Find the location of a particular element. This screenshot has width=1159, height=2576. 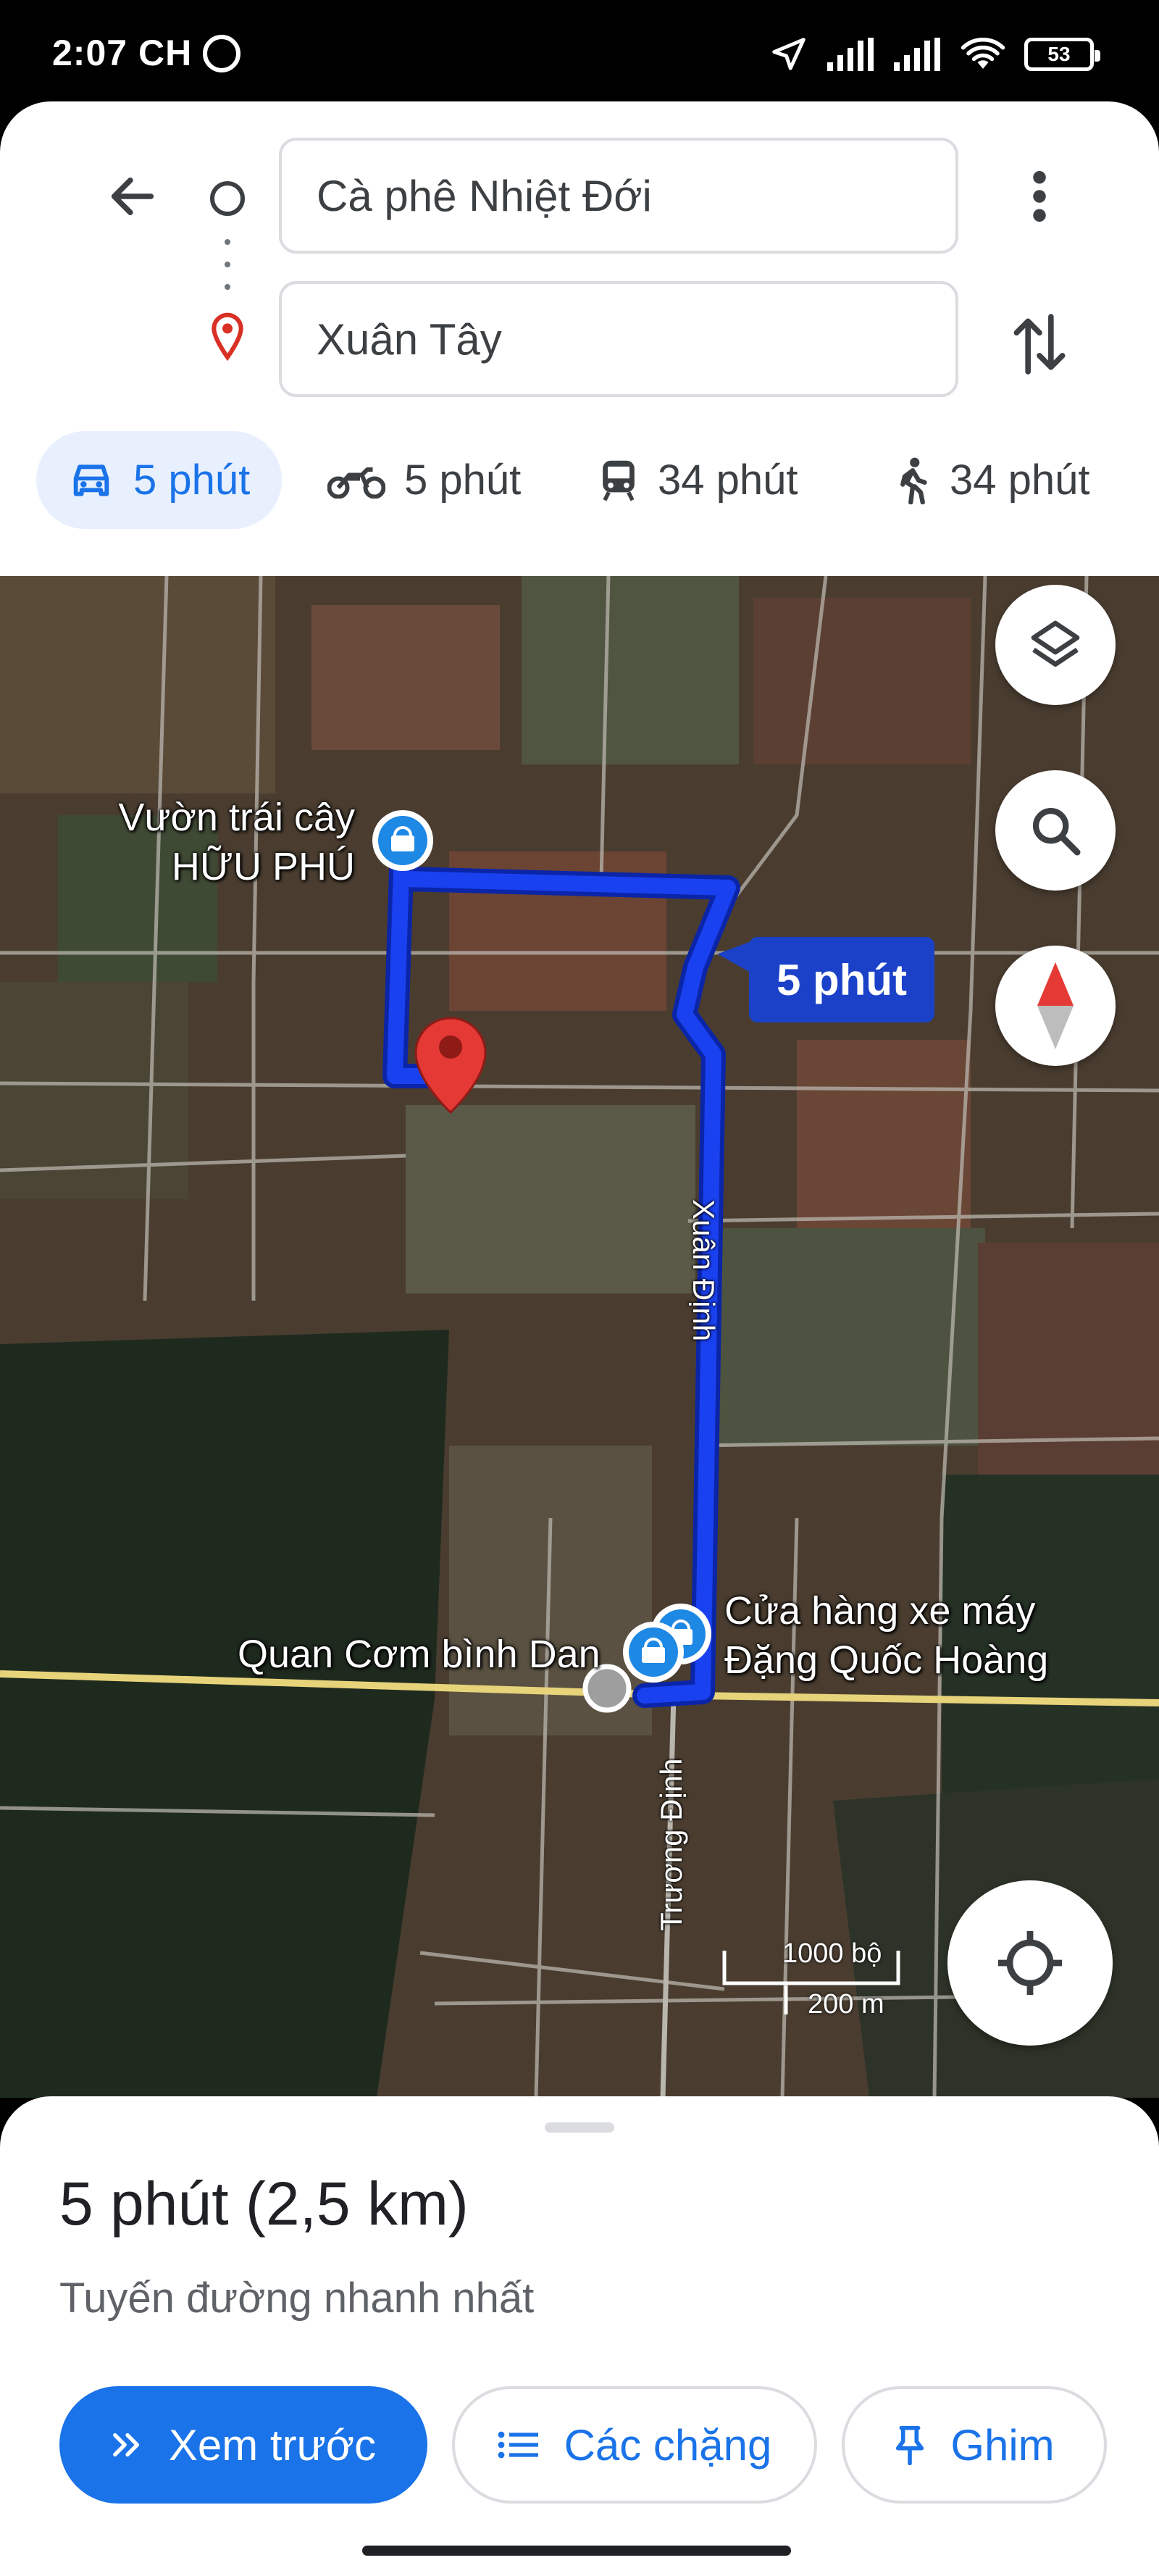

swap-vert-icon is located at coordinates (1039, 344).